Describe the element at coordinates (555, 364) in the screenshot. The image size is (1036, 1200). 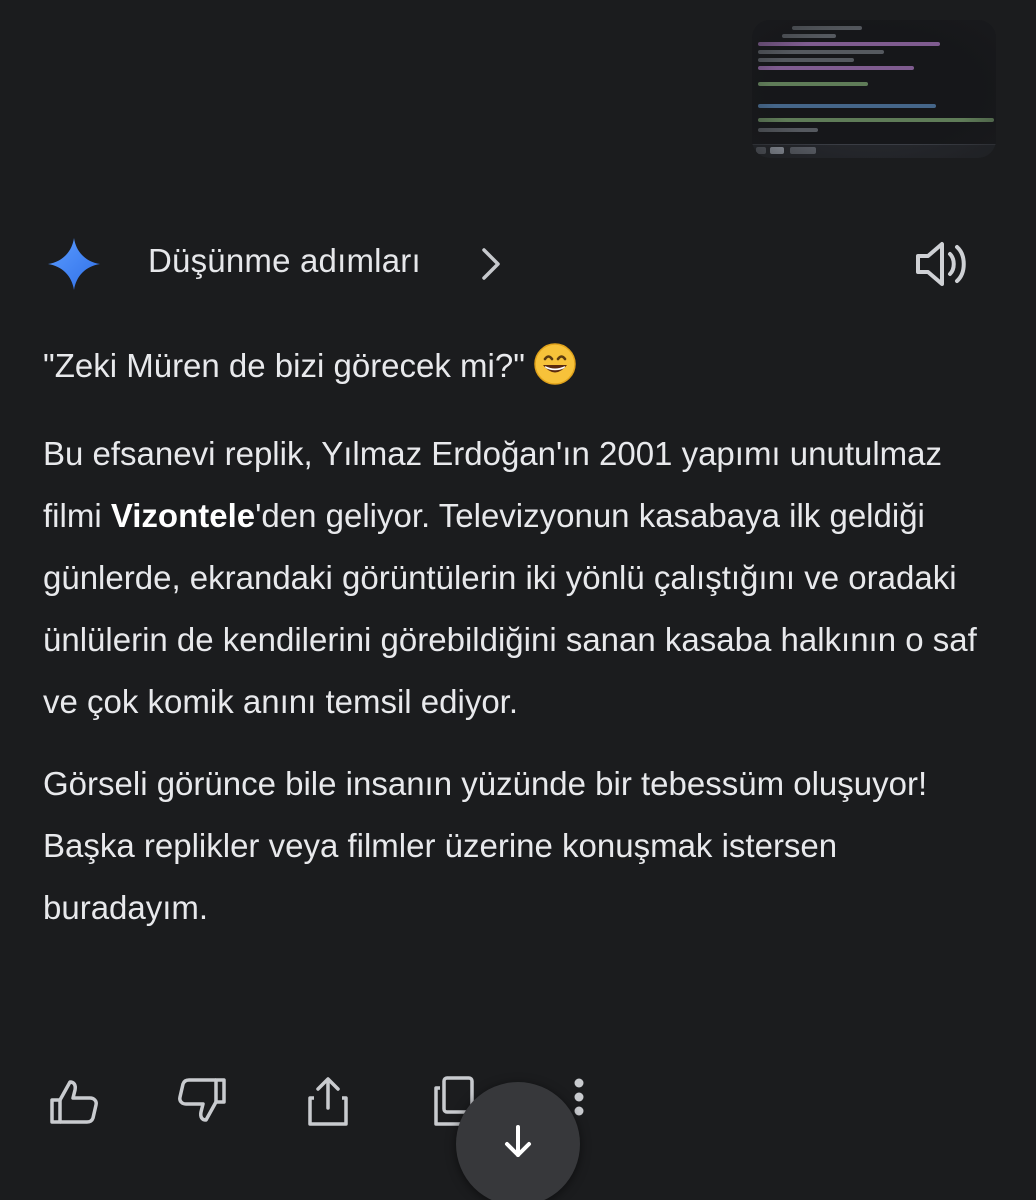
I see `grinning-face-emoji` at that location.